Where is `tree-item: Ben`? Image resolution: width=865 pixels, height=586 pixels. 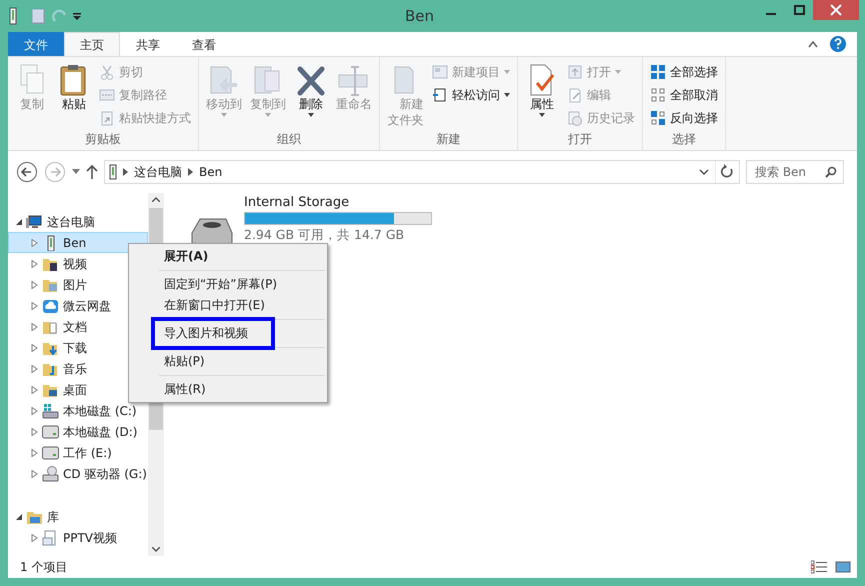 tree-item: Ben is located at coordinates (78, 242).